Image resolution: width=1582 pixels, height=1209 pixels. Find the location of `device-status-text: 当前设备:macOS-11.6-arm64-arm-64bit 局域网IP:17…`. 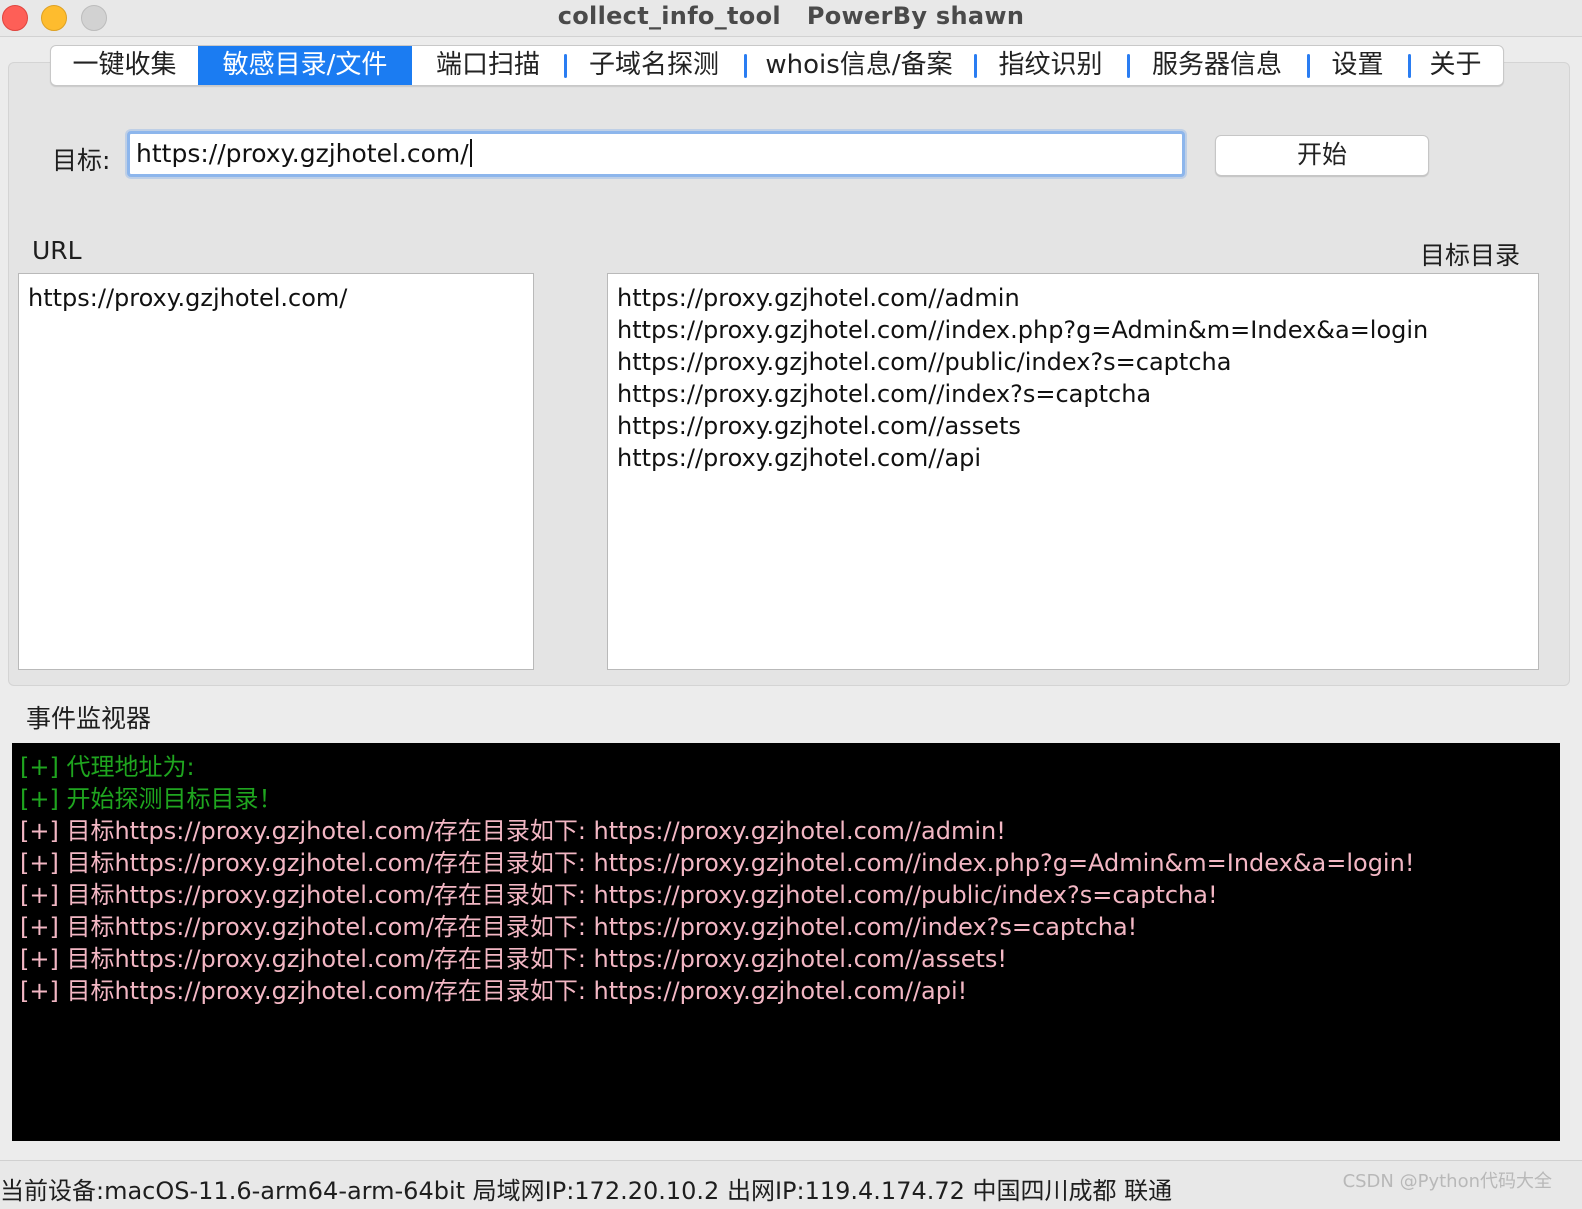

device-status-text: 当前设备:macOS-11.6-arm64-arm-64bit 局域网IP:17… is located at coordinates (586, 1191).